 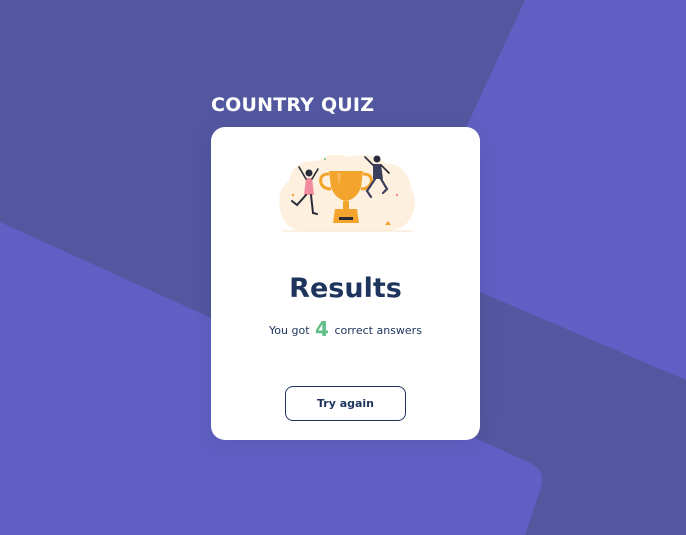 I want to click on winners-trophy-illustration, so click(x=347, y=193).